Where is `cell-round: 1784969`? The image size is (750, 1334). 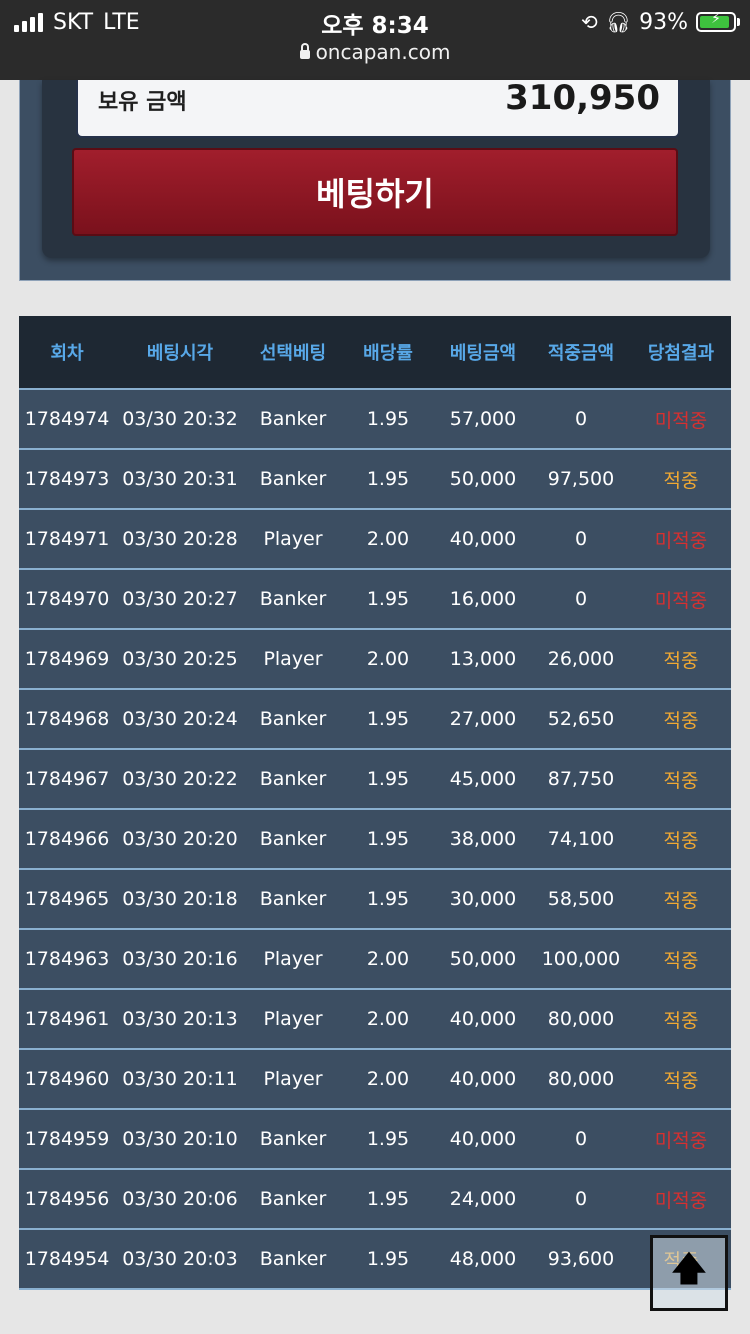 cell-round: 1784969 is located at coordinates (67, 659).